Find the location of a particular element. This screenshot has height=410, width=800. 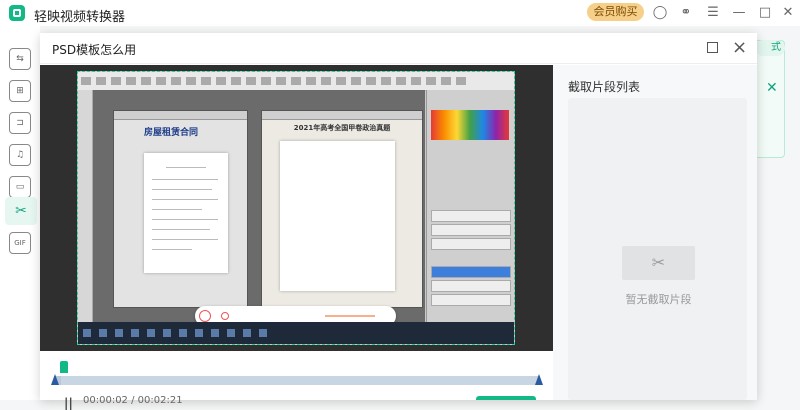

audio-icon: ♫ is located at coordinates (20, 155).